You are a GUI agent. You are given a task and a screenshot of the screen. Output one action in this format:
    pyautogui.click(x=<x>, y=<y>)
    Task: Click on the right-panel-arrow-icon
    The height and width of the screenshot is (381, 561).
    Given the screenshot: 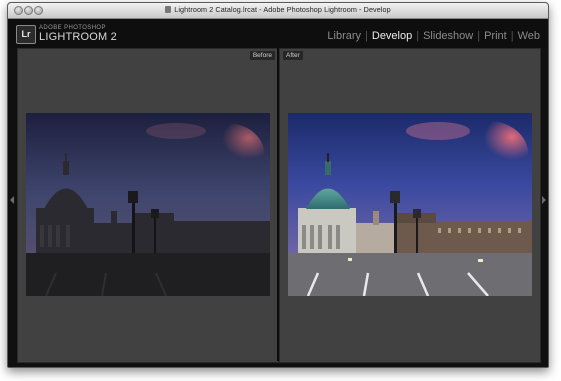 What is the action you would take?
    pyautogui.click(x=544, y=200)
    